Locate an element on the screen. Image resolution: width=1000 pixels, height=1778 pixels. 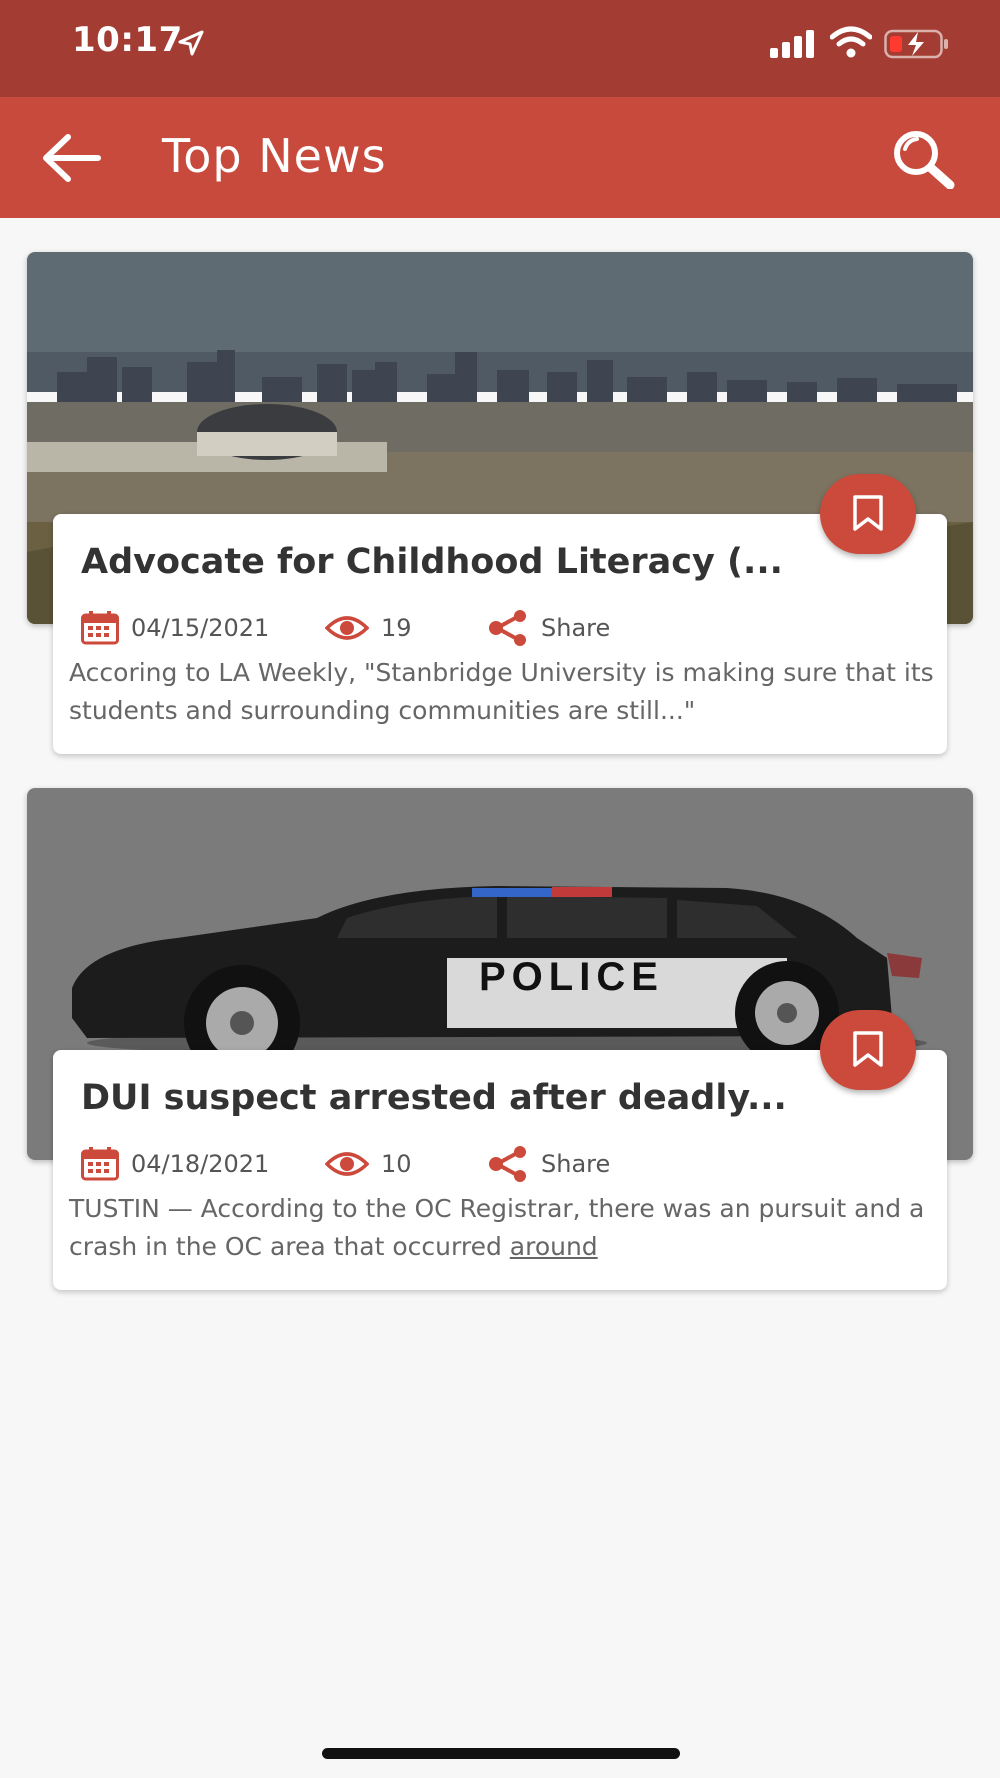
wifi-icon is located at coordinates (851, 42).